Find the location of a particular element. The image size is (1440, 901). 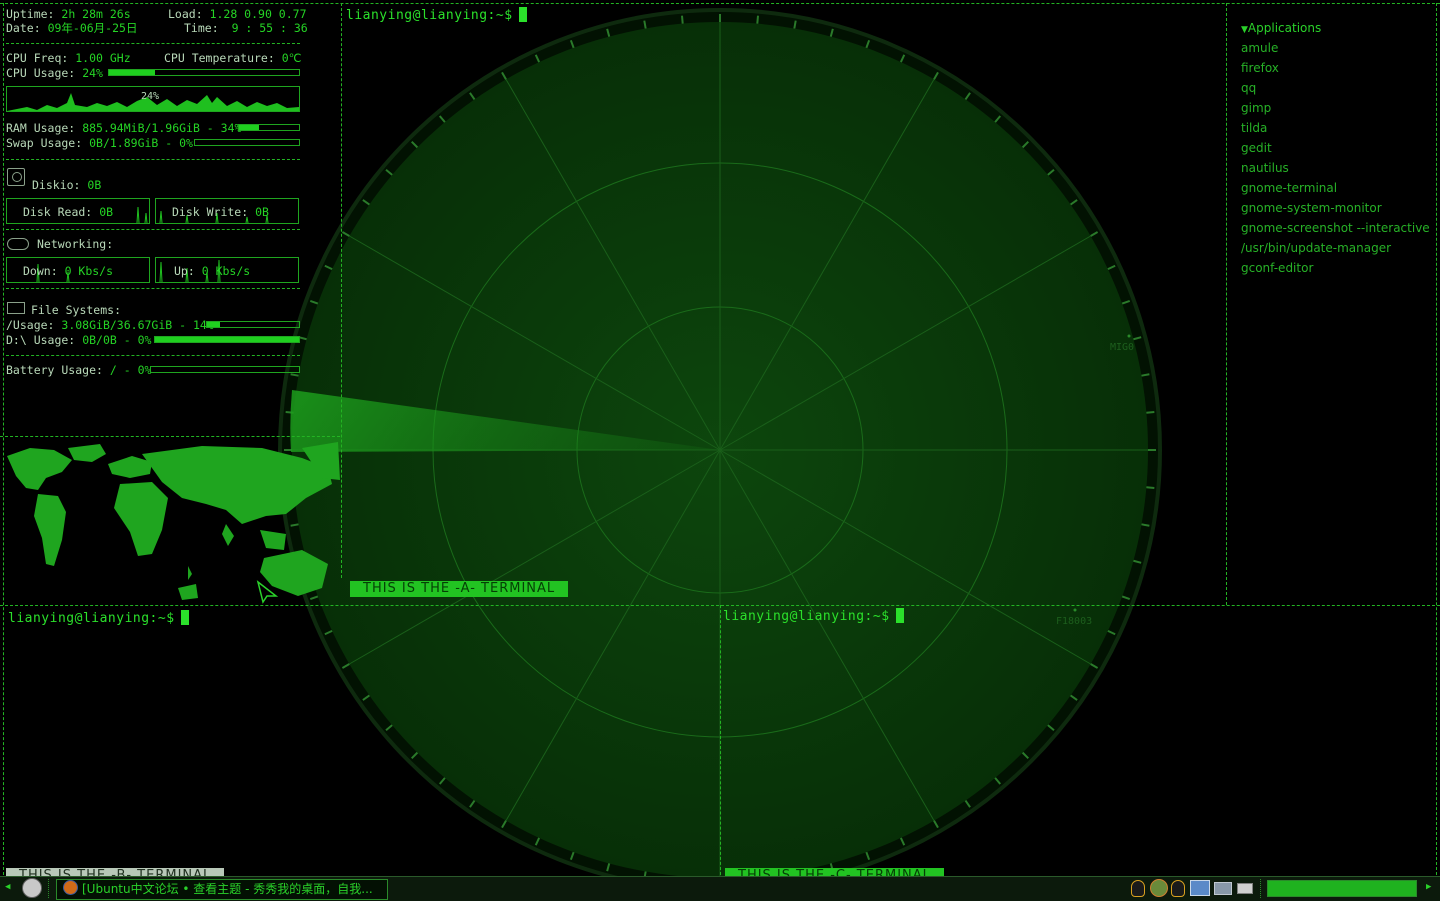

menu-item: qq is located at coordinates (1335, 88).